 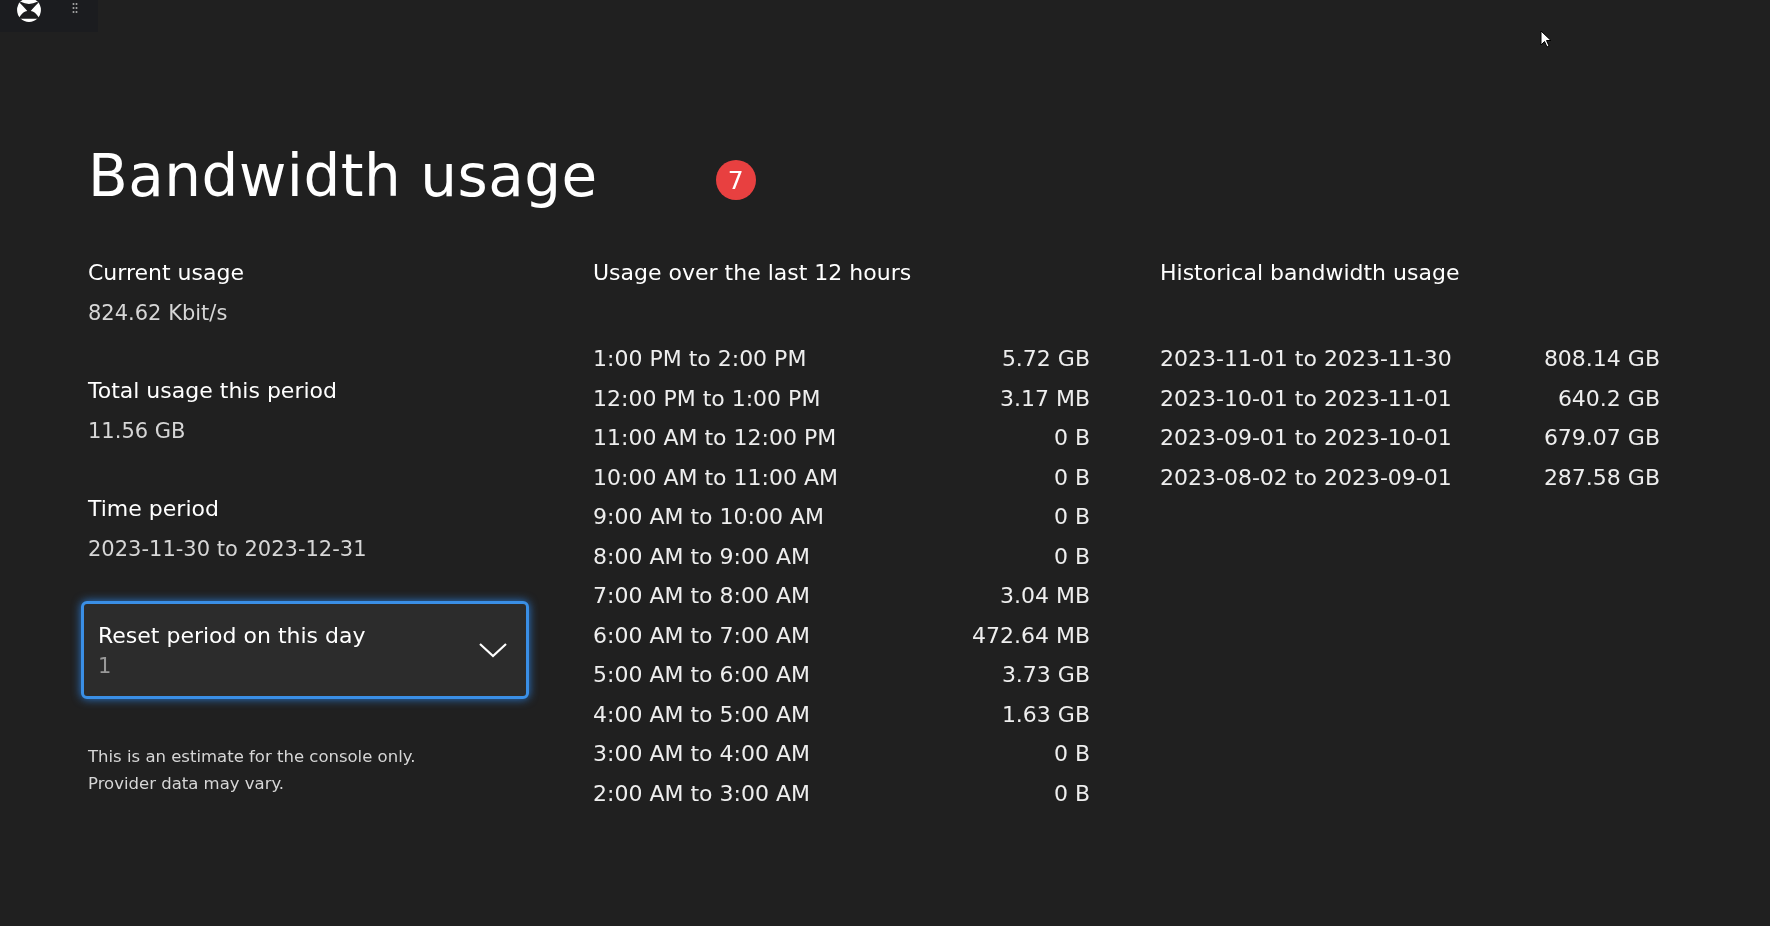 What do you see at coordinates (154, 508) in the screenshot?
I see `stat-label: Time period` at bounding box center [154, 508].